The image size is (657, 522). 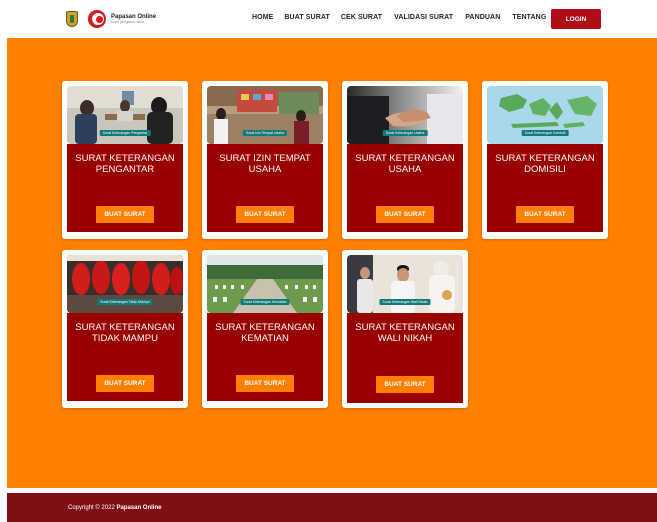 I want to click on image-caption-wali-nikah: Surat Keterangan Wali Nikah, so click(x=405, y=302).